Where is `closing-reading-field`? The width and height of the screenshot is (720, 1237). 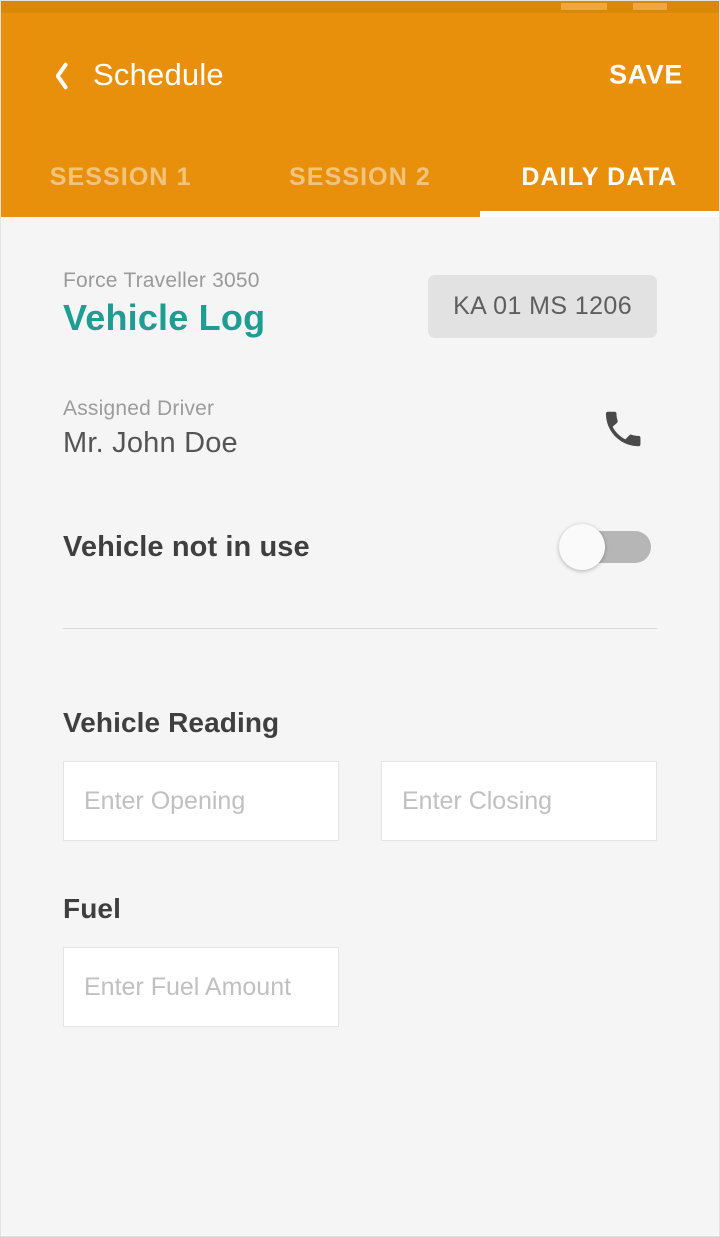
closing-reading-field is located at coordinates (519, 801).